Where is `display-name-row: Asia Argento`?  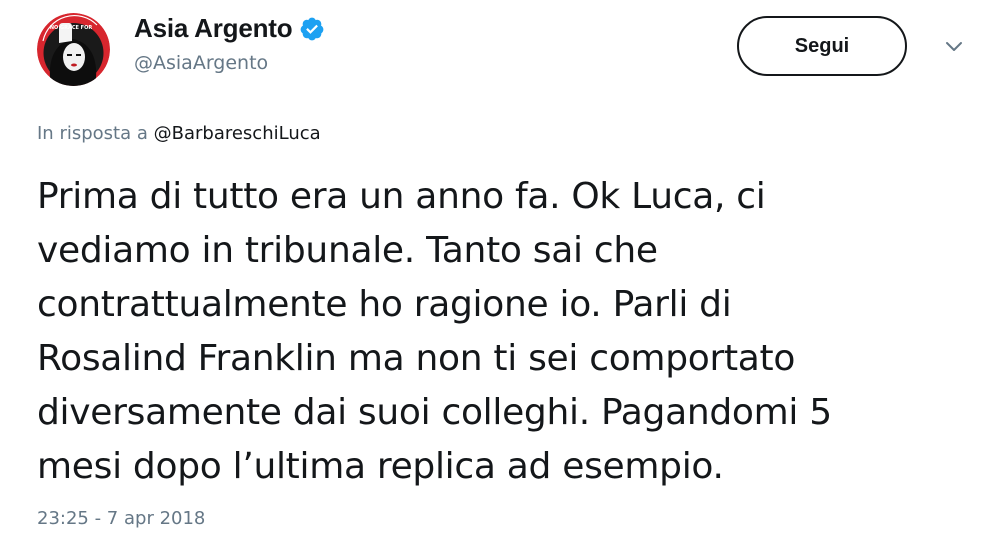
display-name-row: Asia Argento is located at coordinates (229, 28).